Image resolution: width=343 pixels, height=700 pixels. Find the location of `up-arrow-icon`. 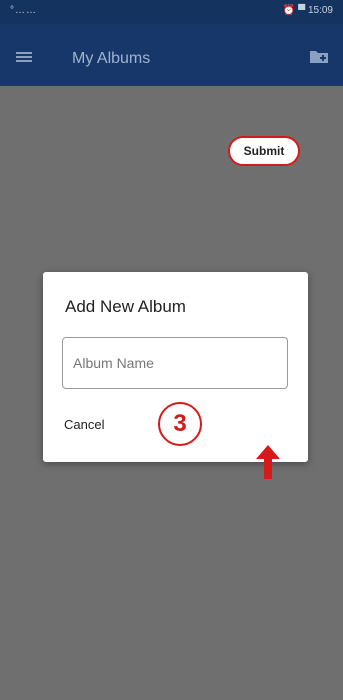

up-arrow-icon is located at coordinates (268, 462).